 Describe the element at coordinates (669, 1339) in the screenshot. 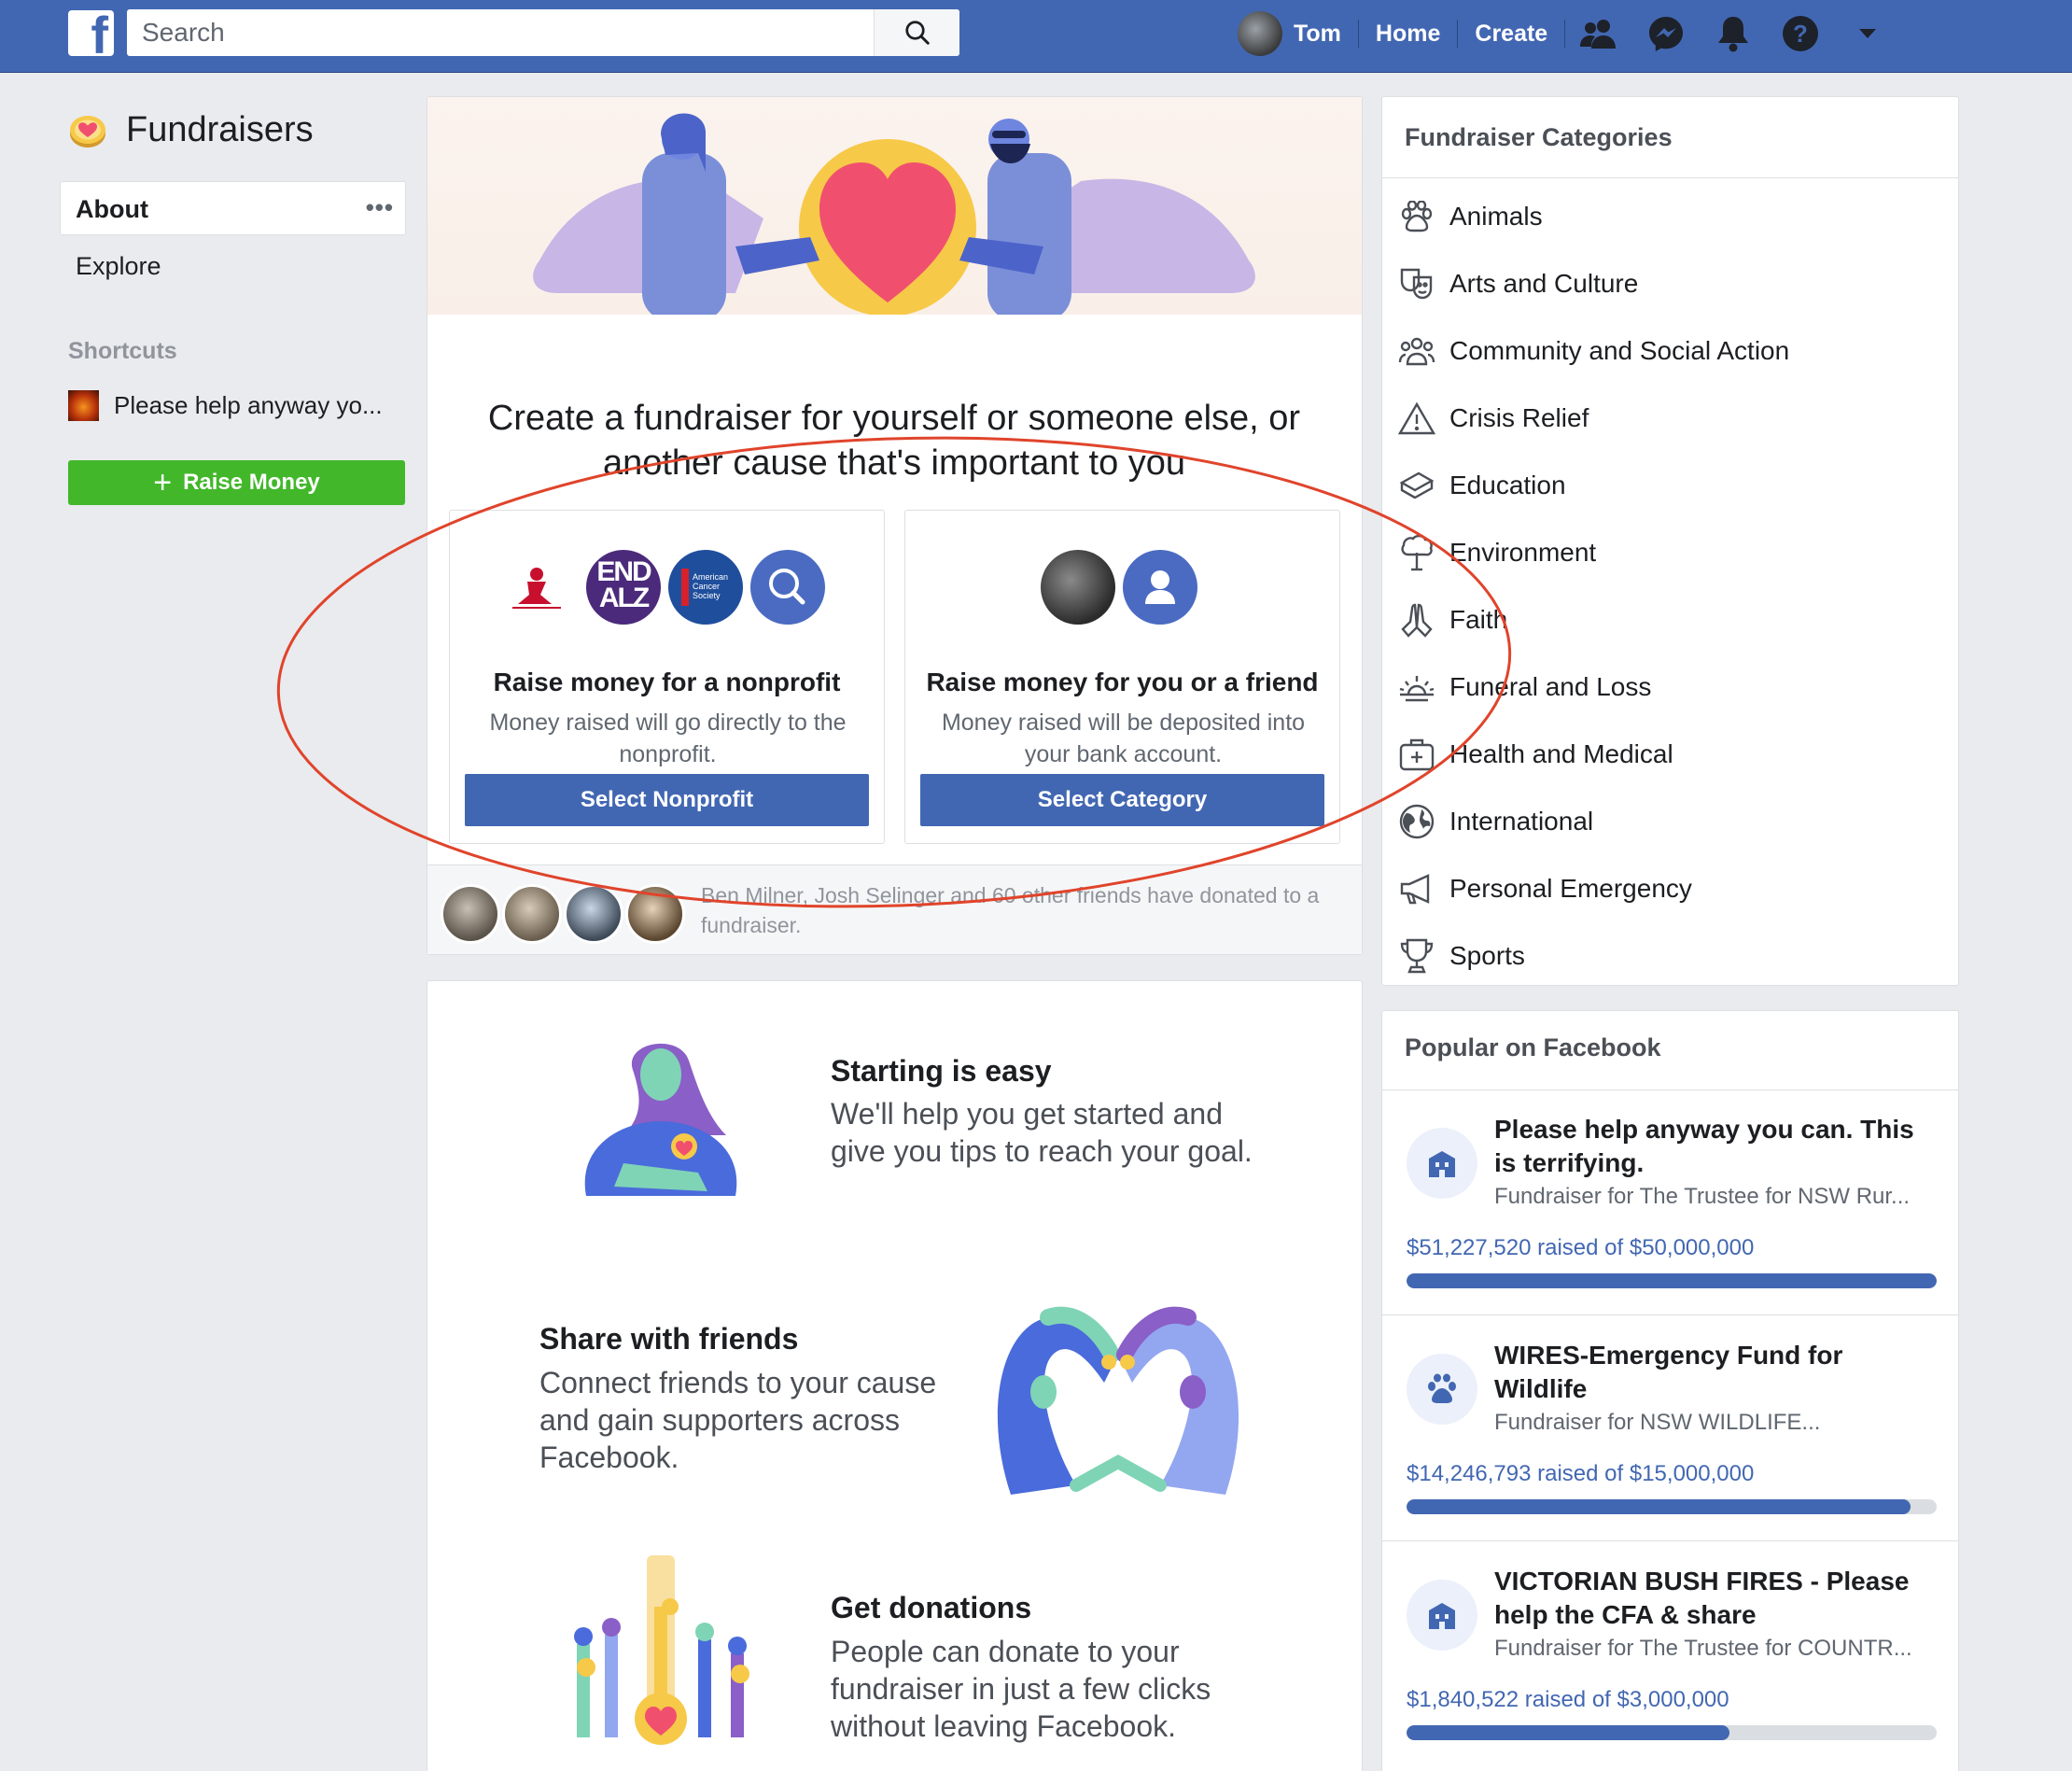

I see `step-title: Share with friends` at that location.